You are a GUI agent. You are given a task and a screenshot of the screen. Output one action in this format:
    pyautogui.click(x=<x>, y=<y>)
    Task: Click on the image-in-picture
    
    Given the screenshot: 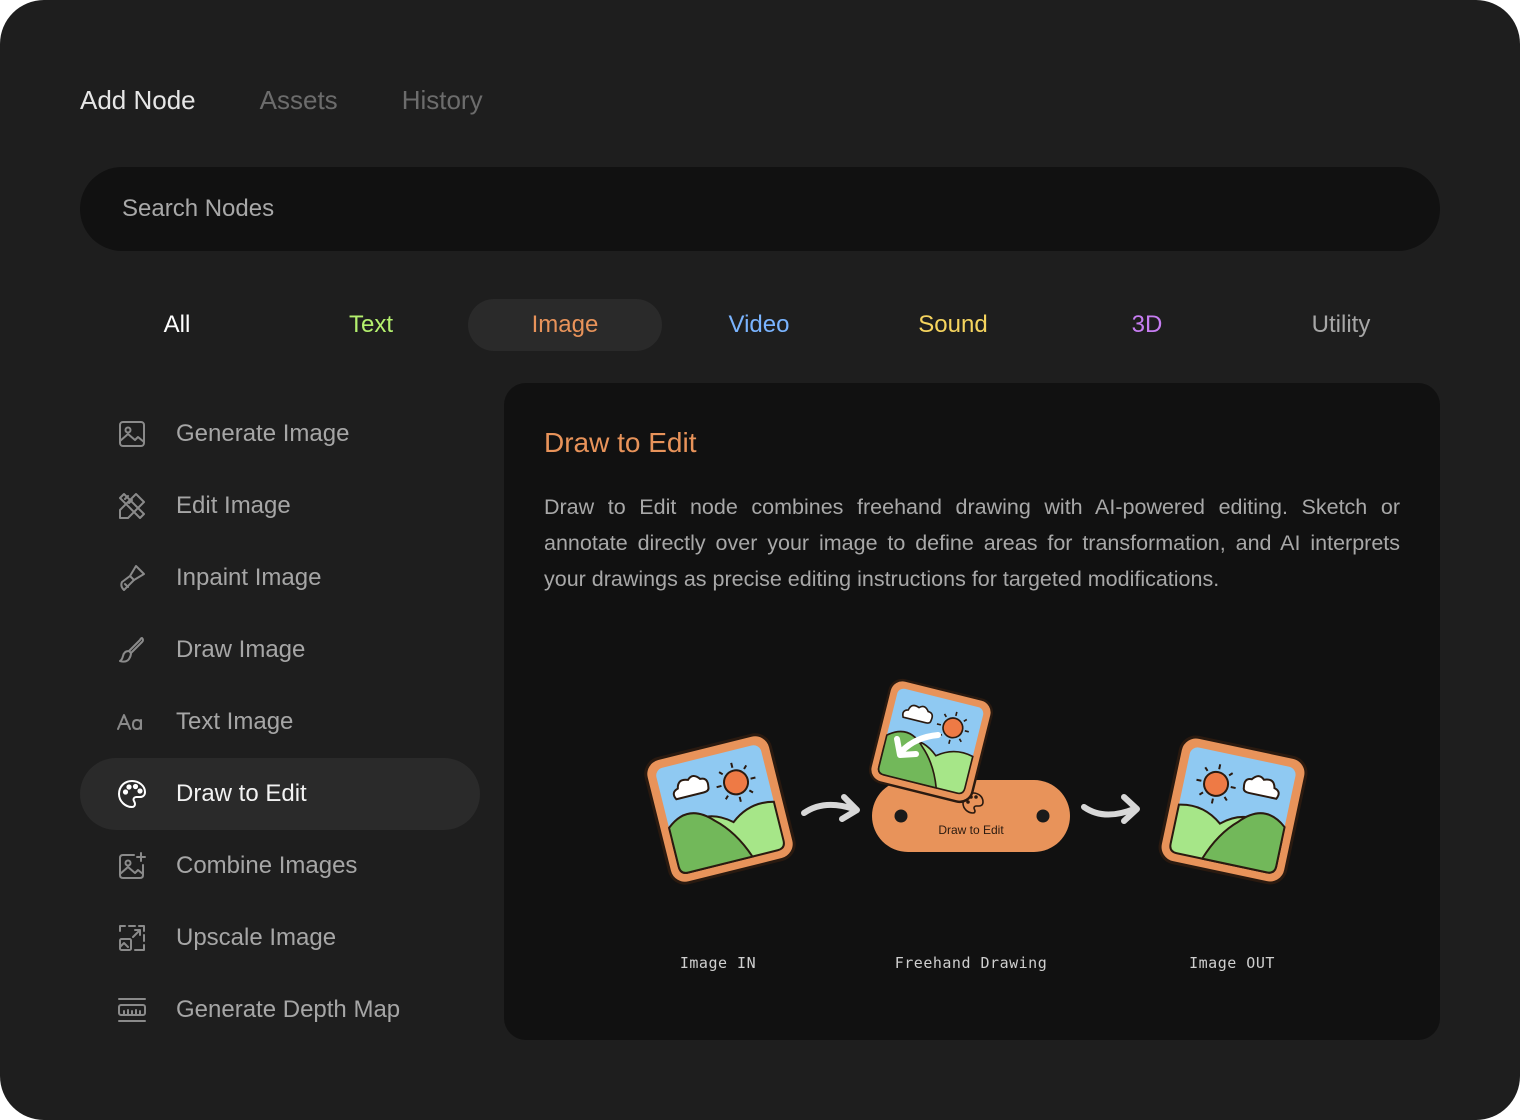 What is the action you would take?
    pyautogui.click(x=720, y=809)
    